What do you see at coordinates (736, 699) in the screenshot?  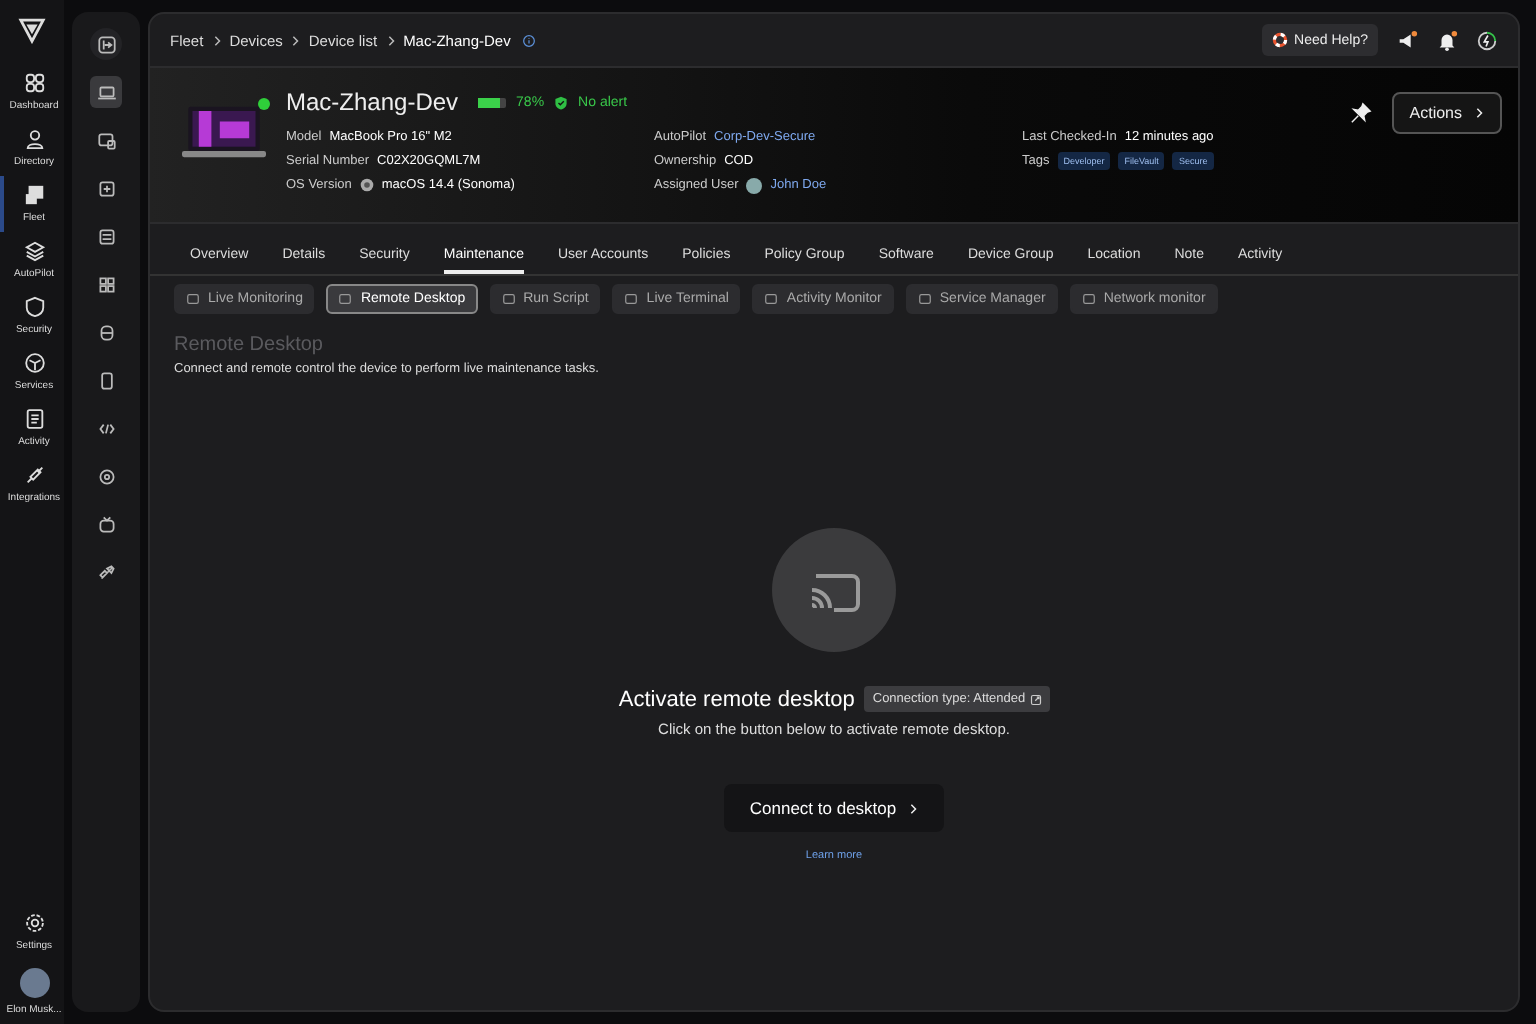 I see `empty-state-title: Activate remote desktop` at bounding box center [736, 699].